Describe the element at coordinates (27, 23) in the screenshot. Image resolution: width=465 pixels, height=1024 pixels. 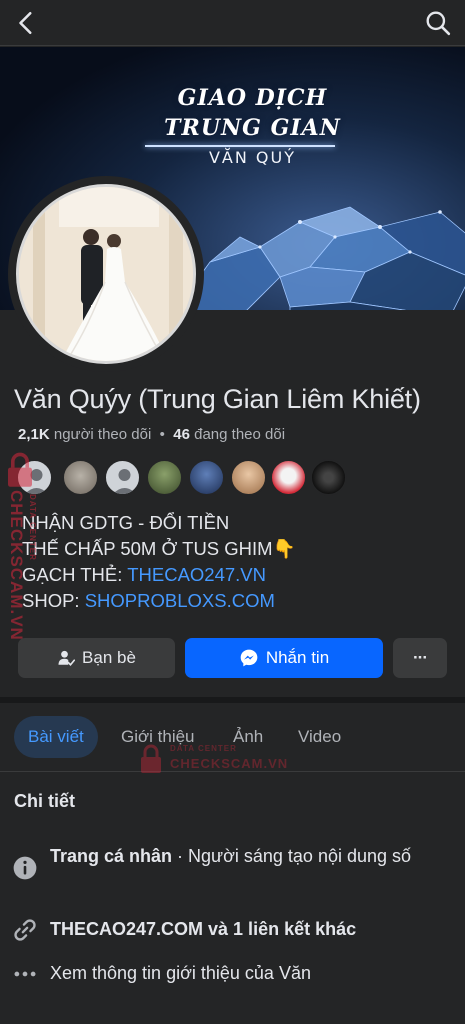
I see `chevron-left-icon` at that location.